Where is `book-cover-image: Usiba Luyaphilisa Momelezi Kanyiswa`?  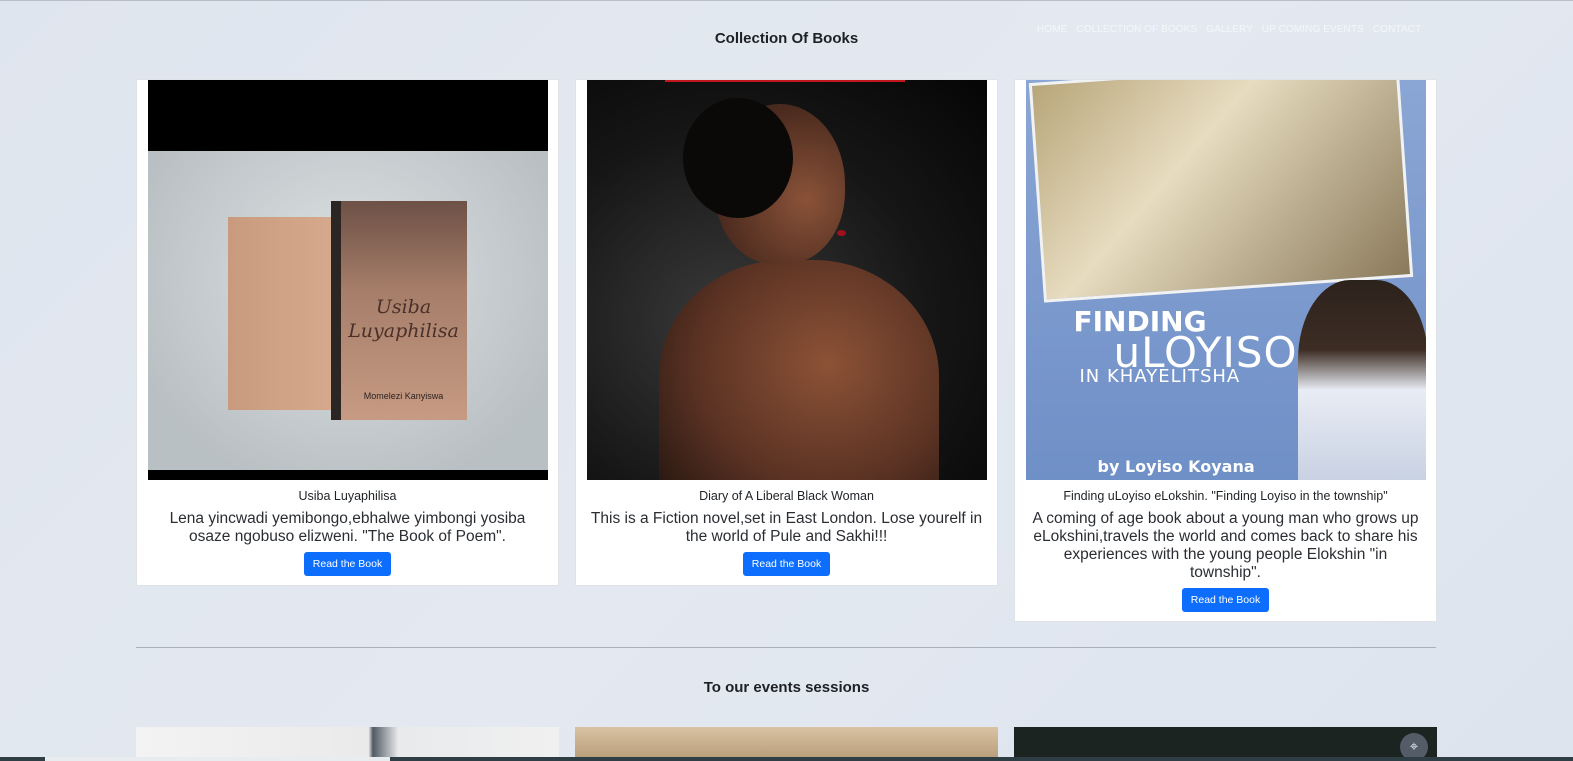
book-cover-image: Usiba Luyaphilisa Momelezi Kanyiswa is located at coordinates (347, 280).